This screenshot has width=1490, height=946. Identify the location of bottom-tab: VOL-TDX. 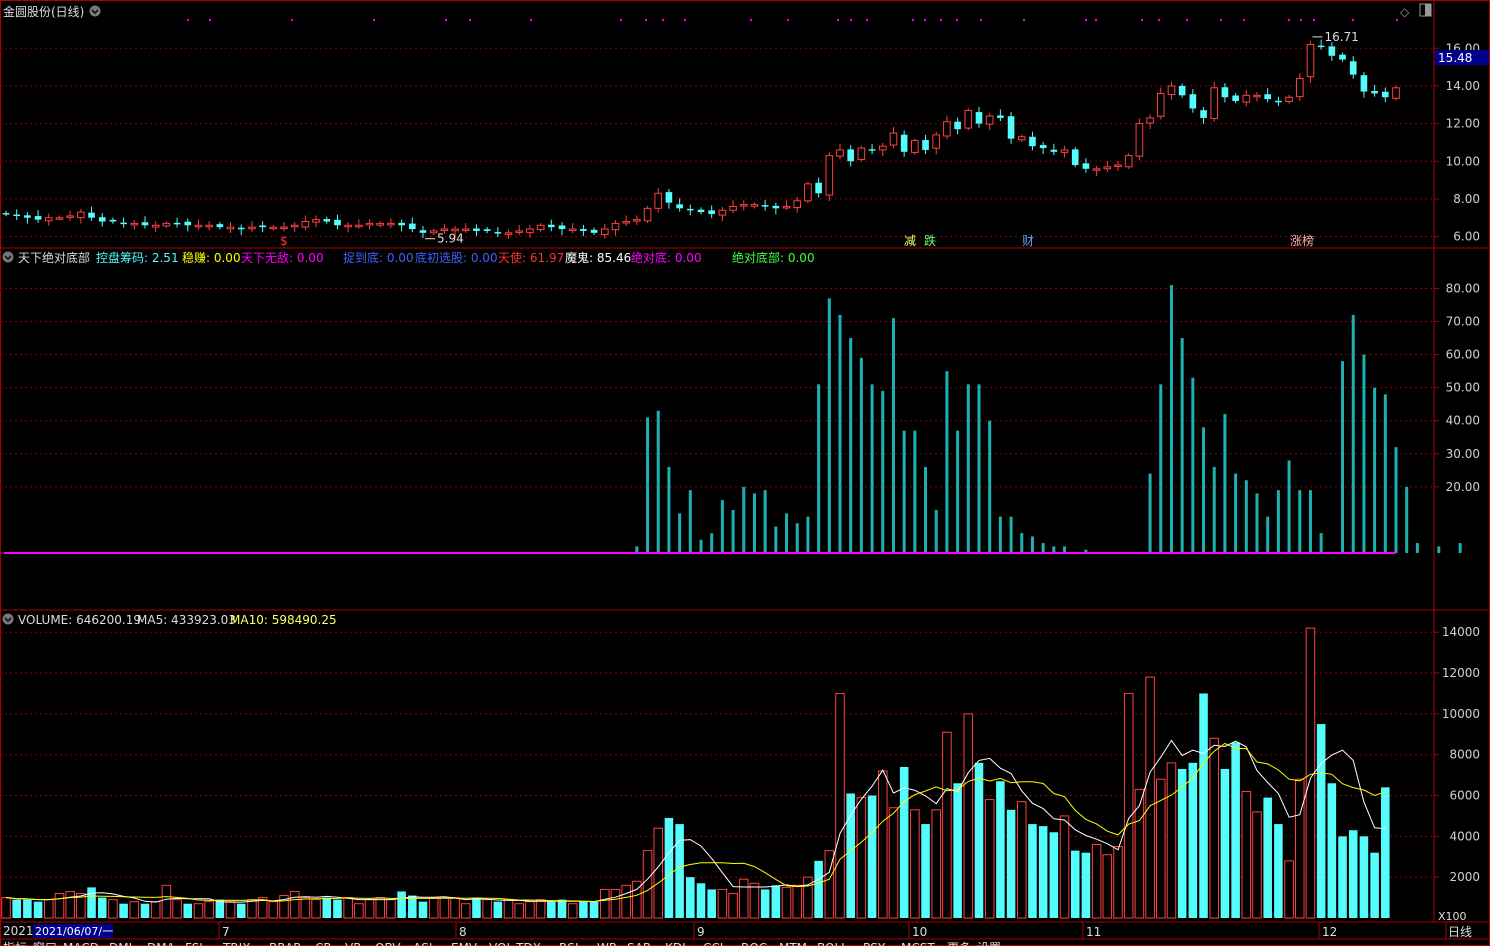
(515, 943).